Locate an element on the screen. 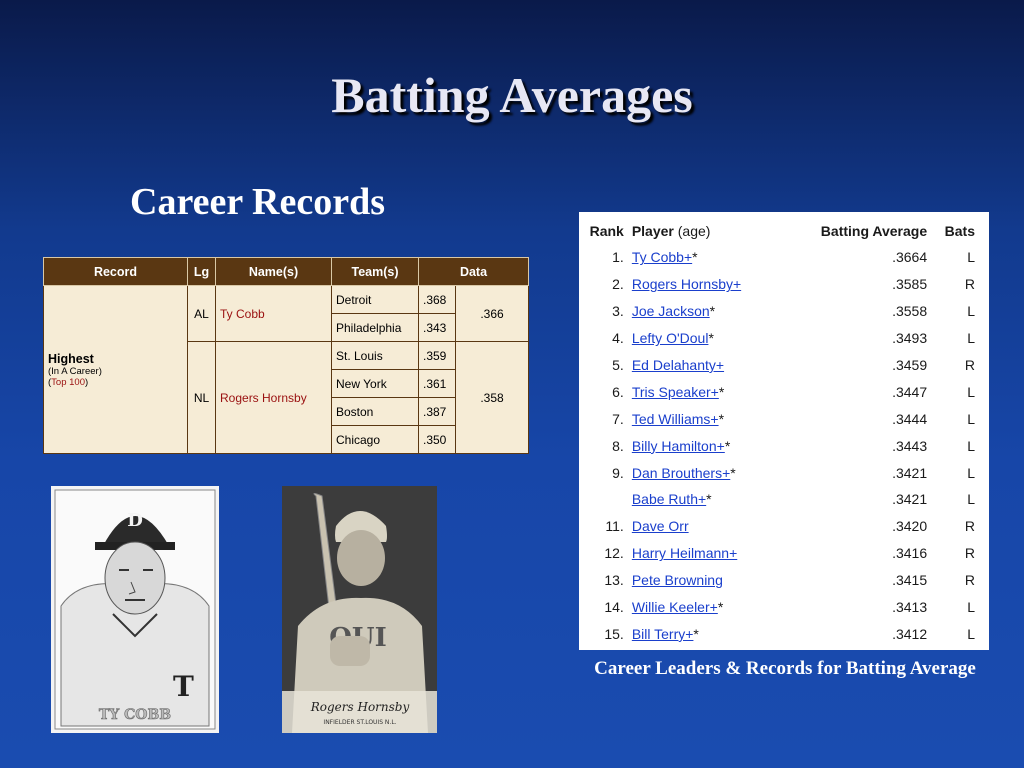 The width and height of the screenshot is (1024, 768). player-link: Pete Browning is located at coordinates (677, 580).